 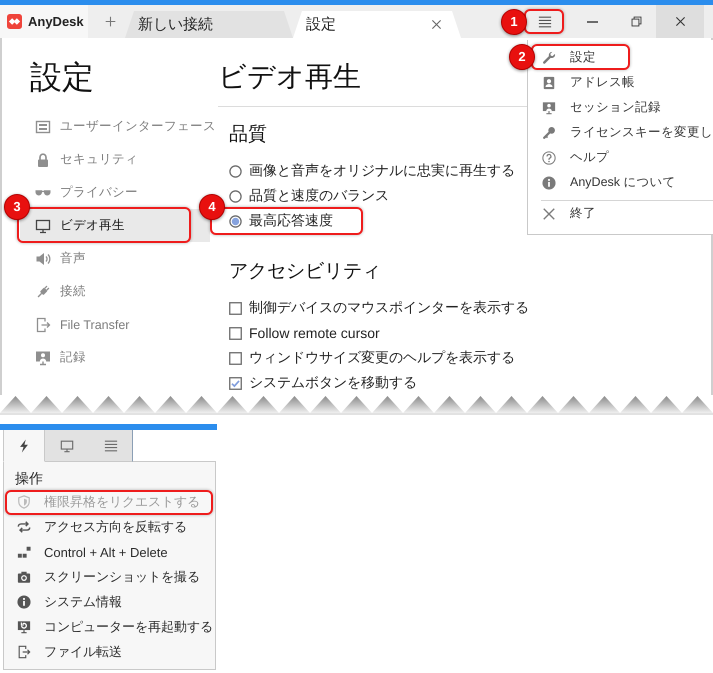 I want to click on app-name: AnyDesk, so click(x=56, y=21).